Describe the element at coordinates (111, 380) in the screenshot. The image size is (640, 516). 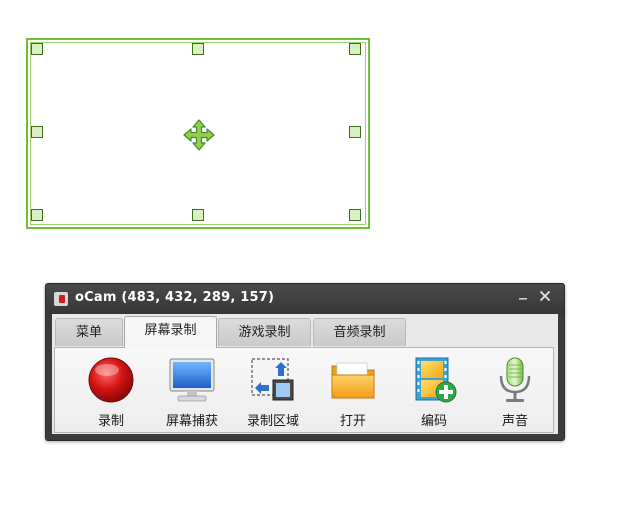
I see `record-icon` at that location.